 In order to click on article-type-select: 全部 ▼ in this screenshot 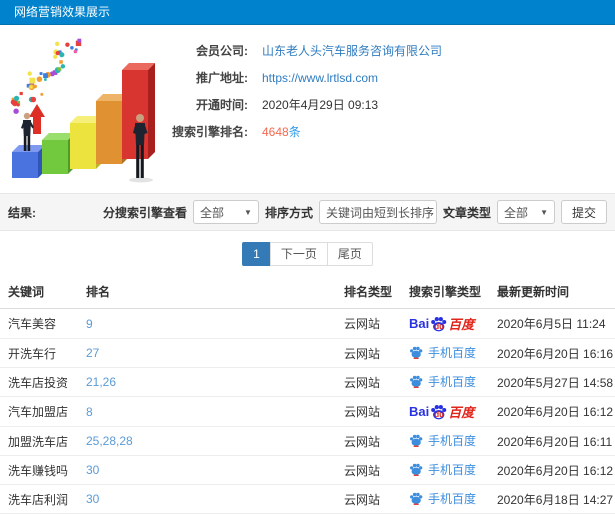, I will do `click(525, 212)`.